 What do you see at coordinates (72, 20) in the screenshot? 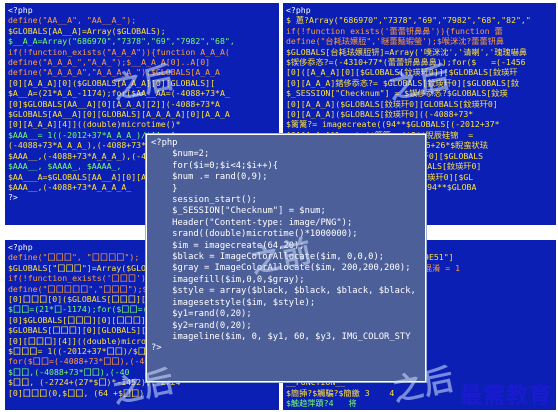
I see `code-line: define("AA__A", "AA__A_");` at bounding box center [72, 20].